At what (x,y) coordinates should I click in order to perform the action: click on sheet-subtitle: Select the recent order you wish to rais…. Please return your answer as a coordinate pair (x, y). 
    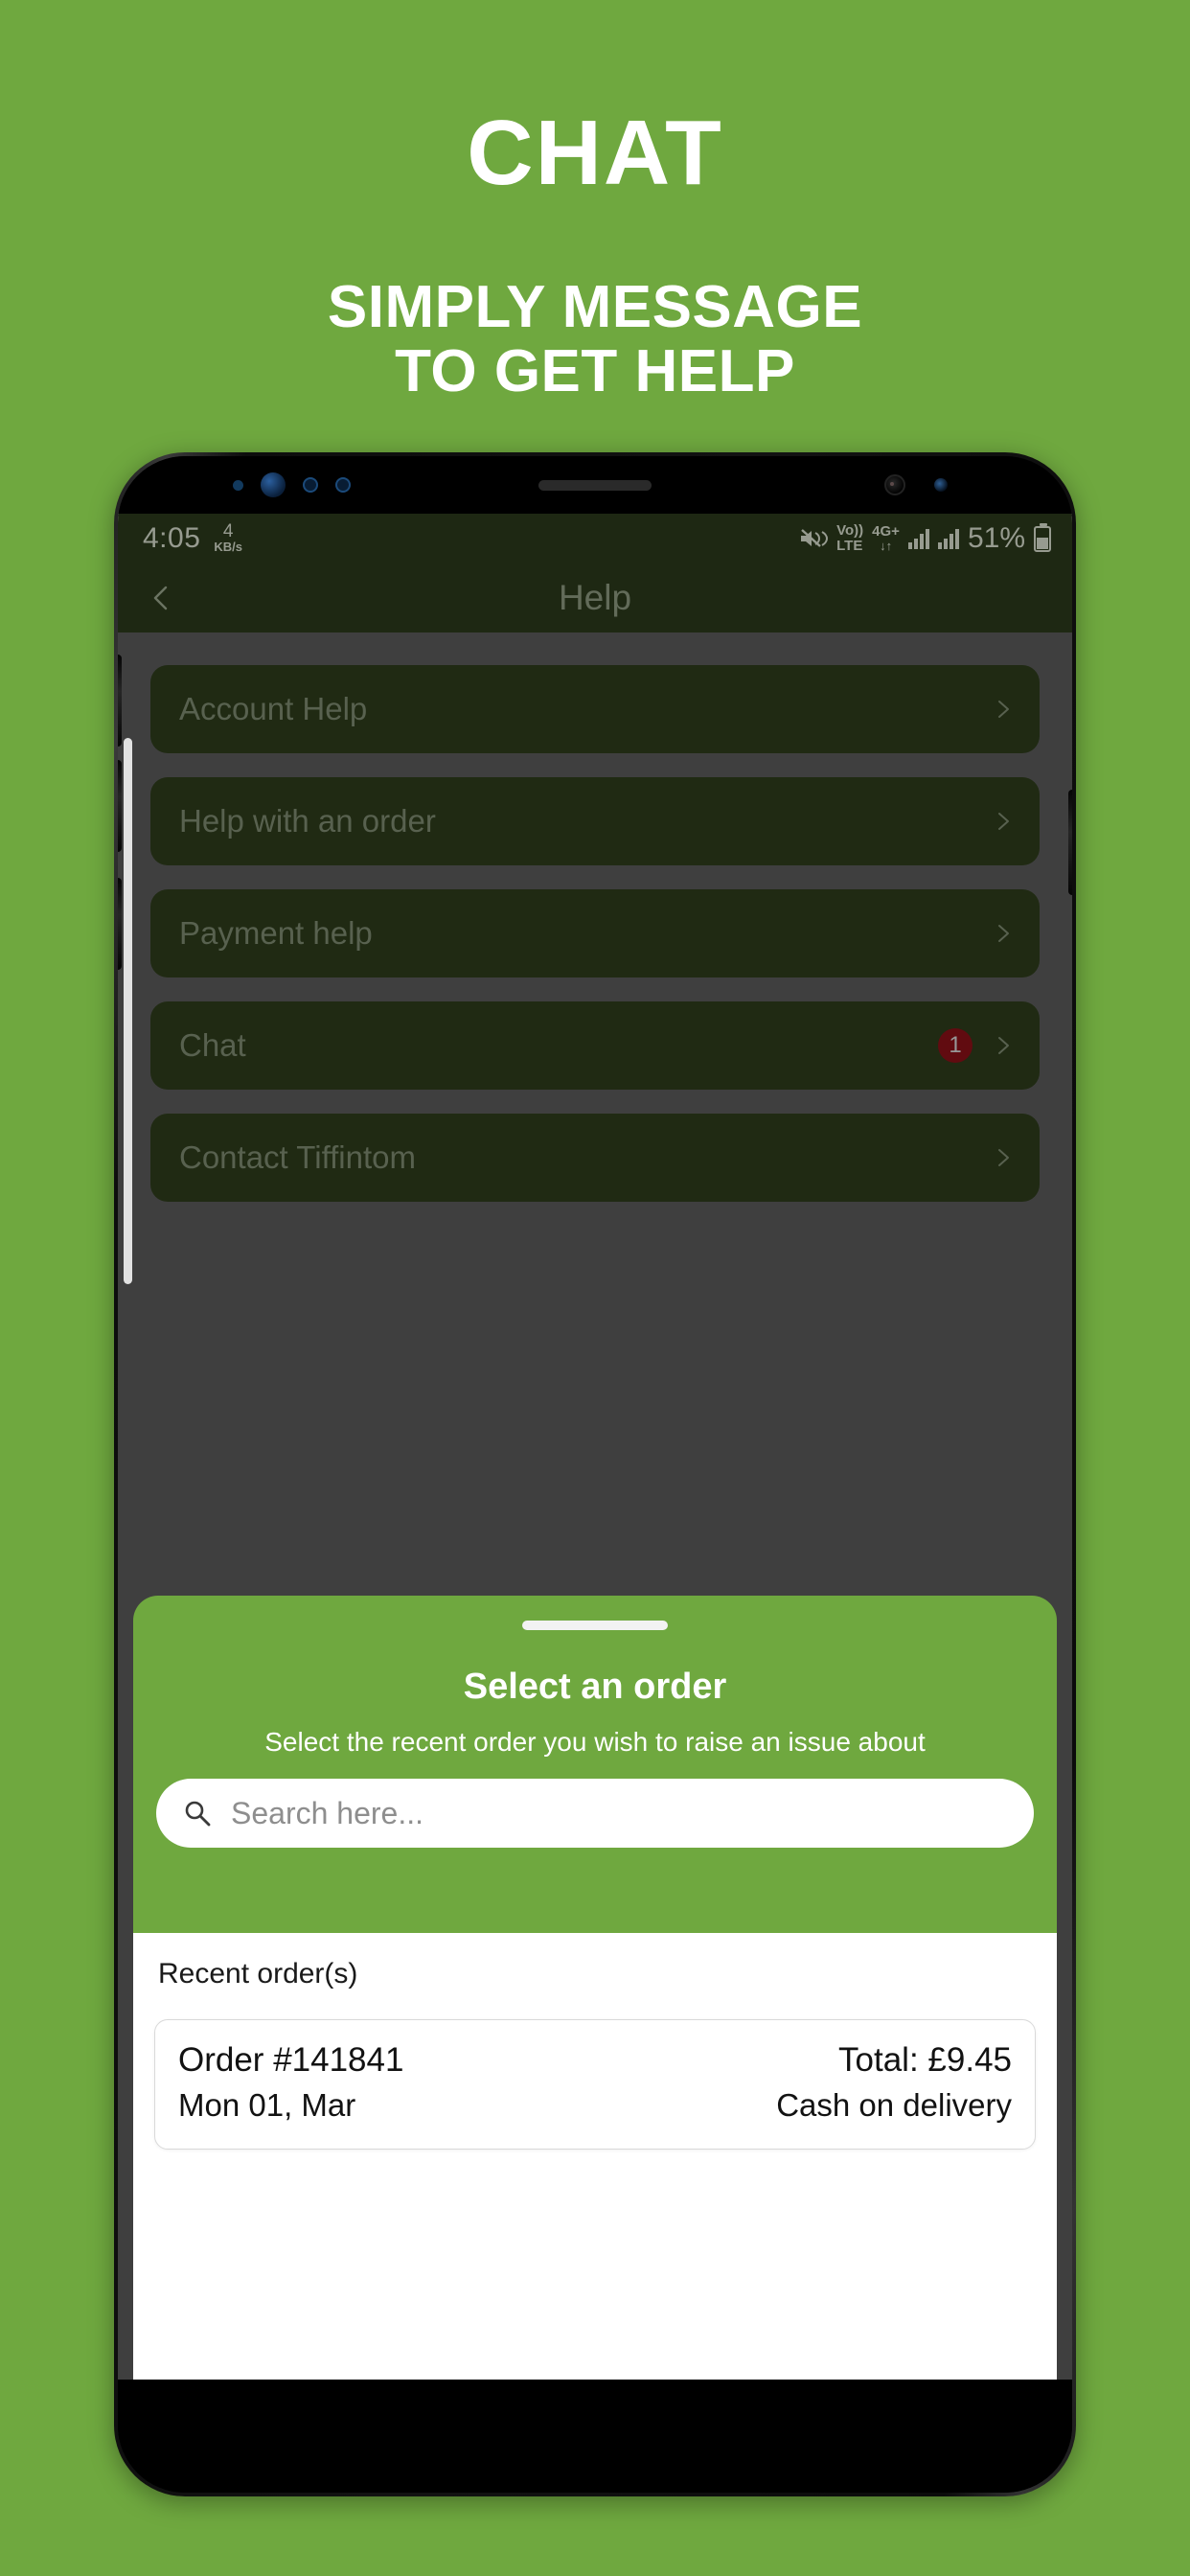
    Looking at the image, I should click on (595, 1742).